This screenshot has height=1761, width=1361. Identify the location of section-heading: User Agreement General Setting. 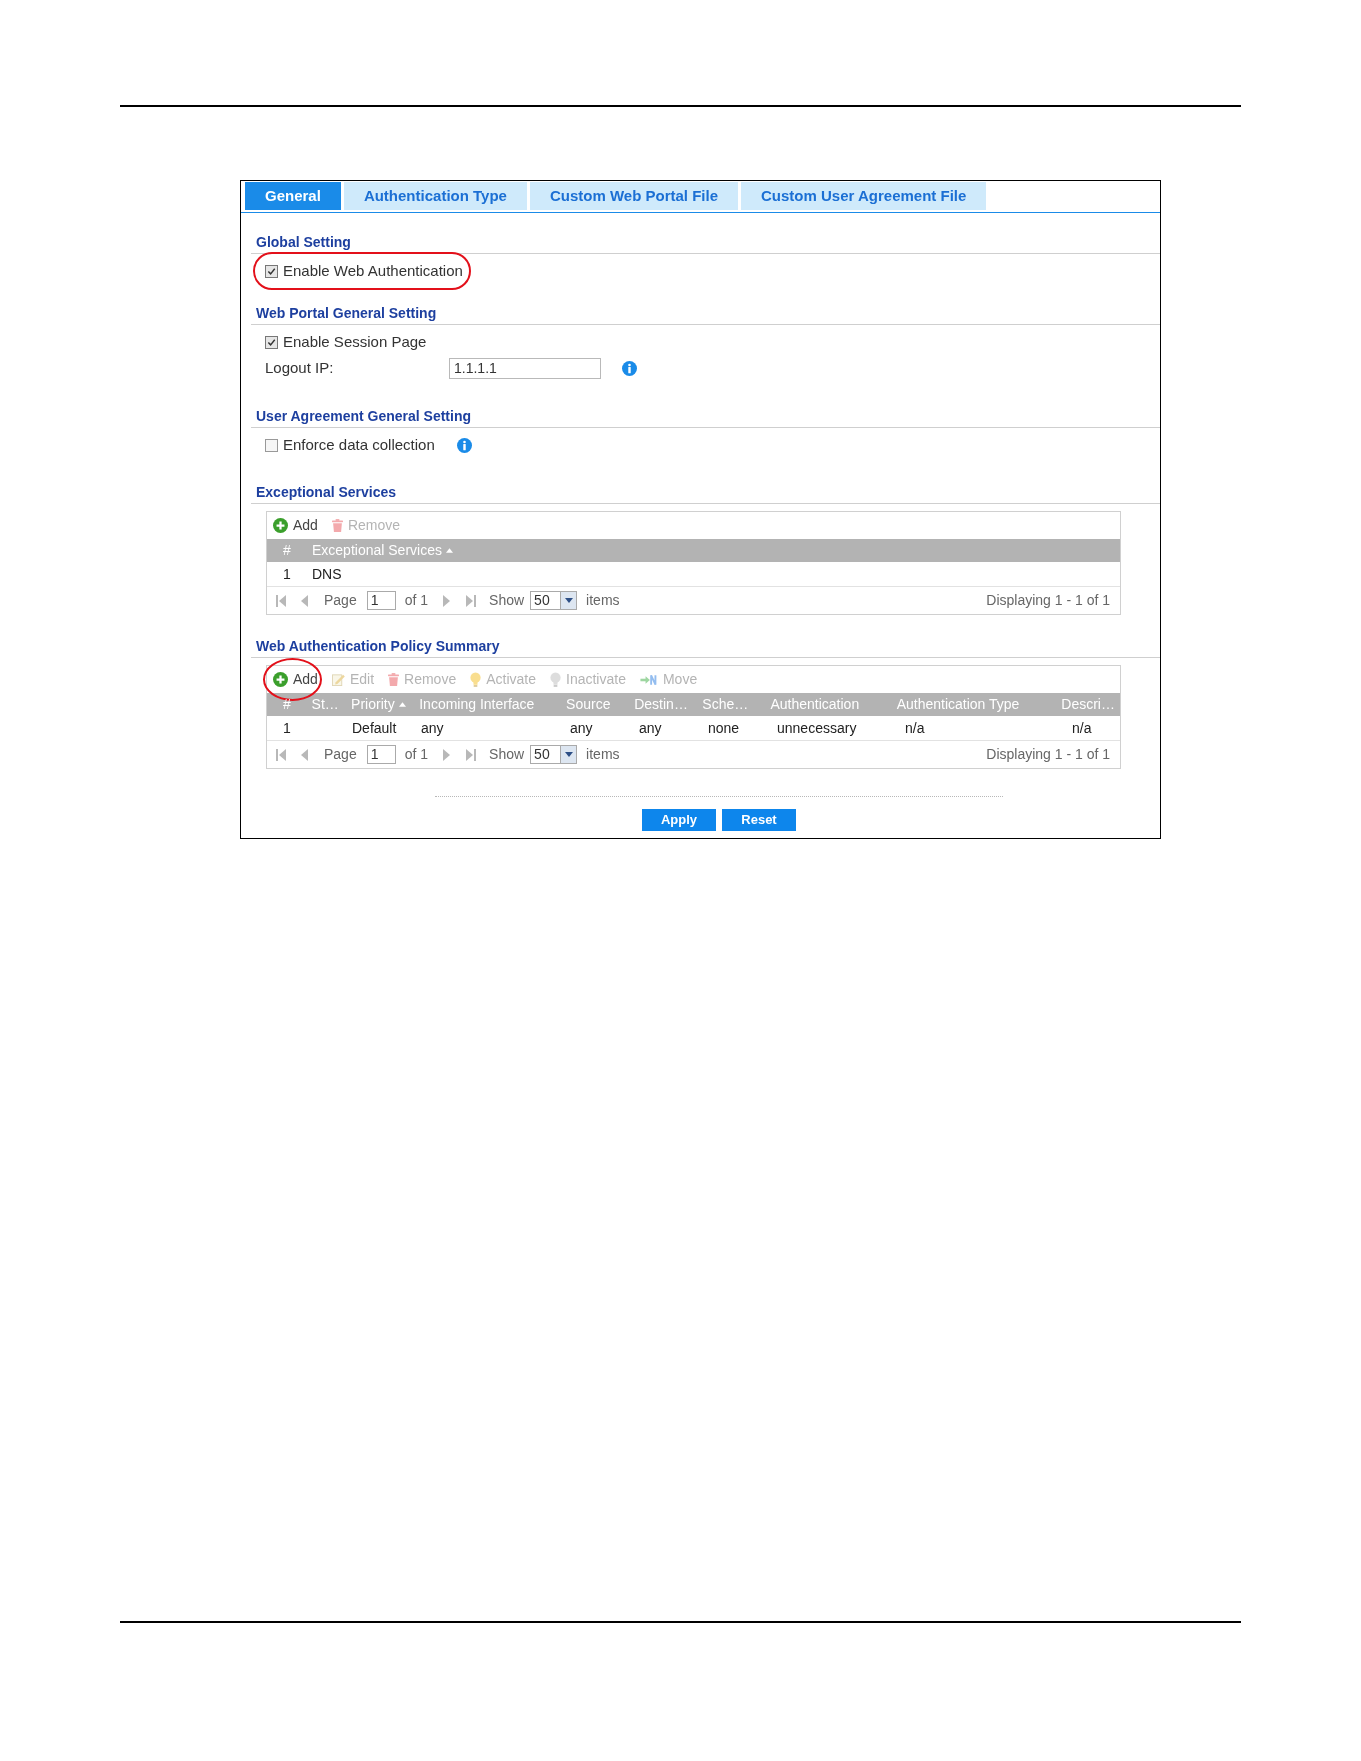
(363, 416).